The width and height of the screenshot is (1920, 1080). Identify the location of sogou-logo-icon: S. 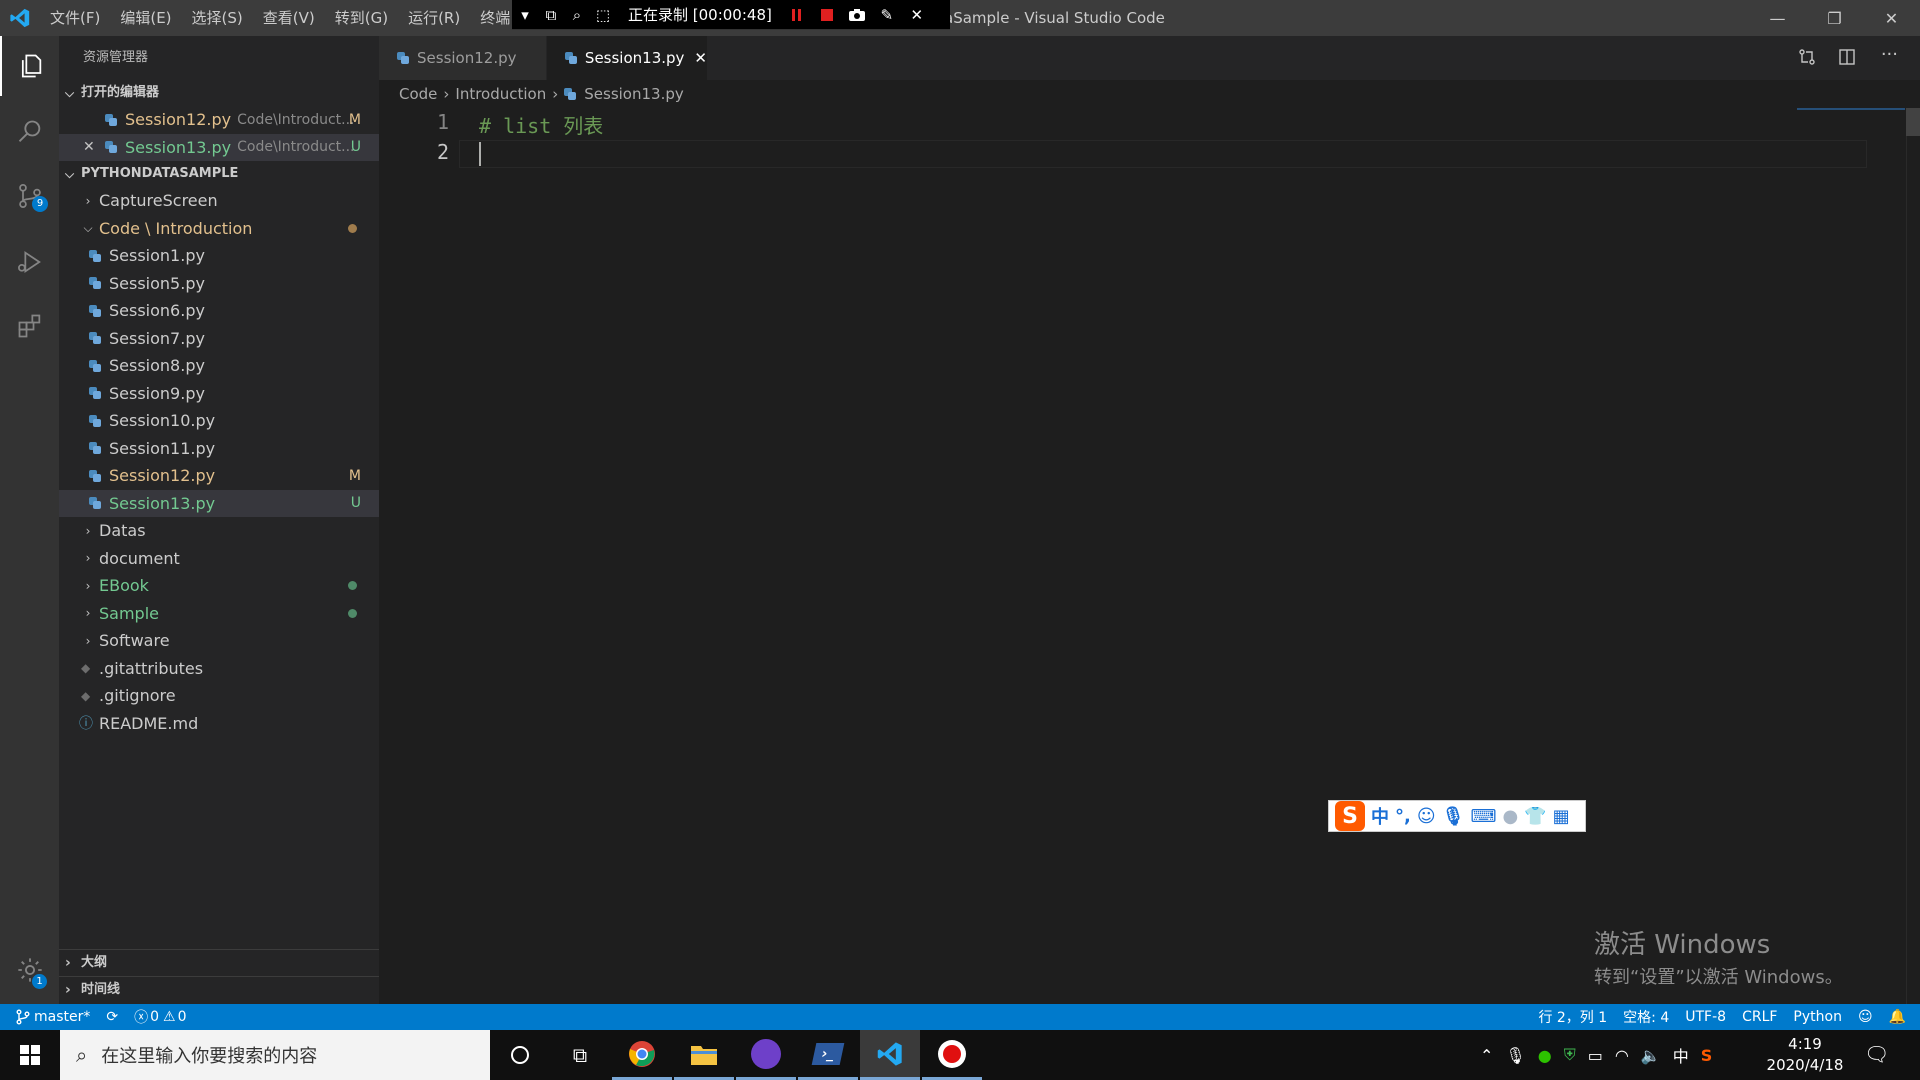
(1350, 816).